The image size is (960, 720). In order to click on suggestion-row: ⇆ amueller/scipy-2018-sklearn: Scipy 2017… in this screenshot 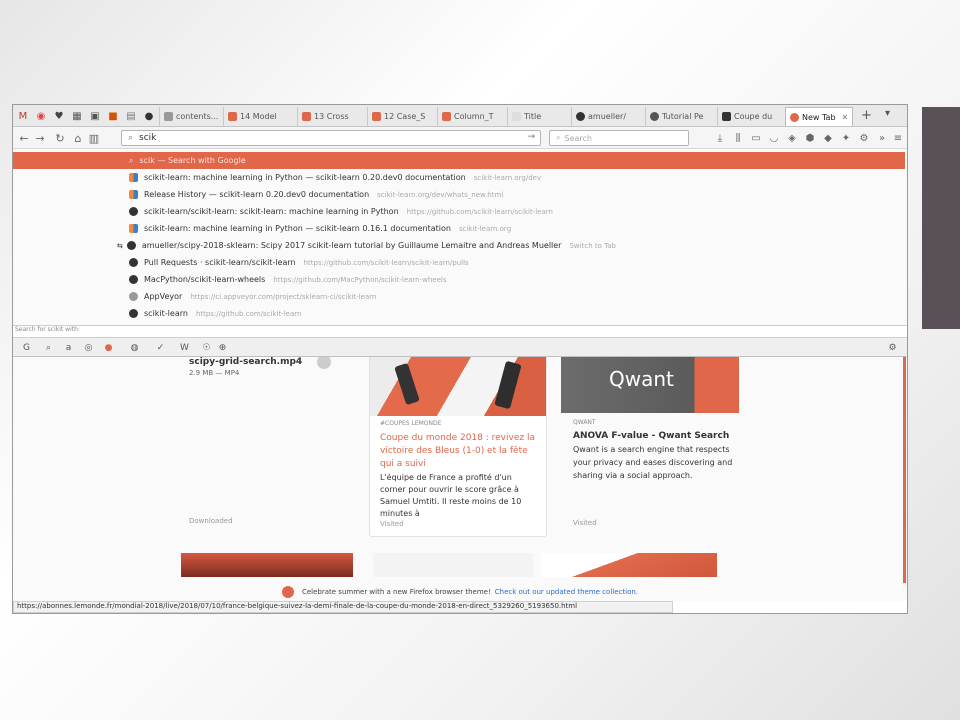, I will do `click(459, 245)`.